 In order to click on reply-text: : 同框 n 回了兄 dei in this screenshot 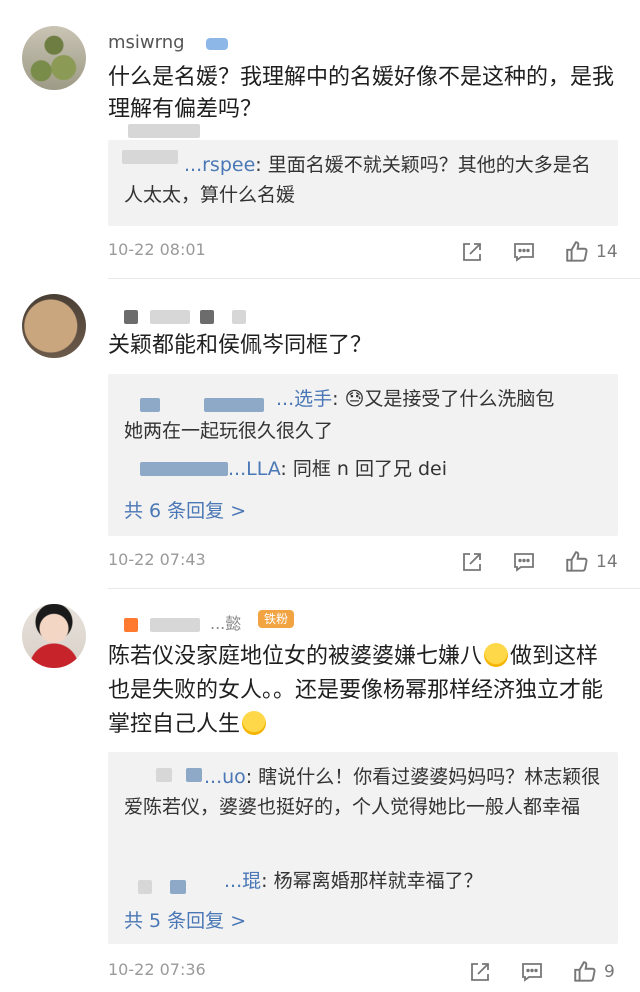, I will do `click(364, 469)`.